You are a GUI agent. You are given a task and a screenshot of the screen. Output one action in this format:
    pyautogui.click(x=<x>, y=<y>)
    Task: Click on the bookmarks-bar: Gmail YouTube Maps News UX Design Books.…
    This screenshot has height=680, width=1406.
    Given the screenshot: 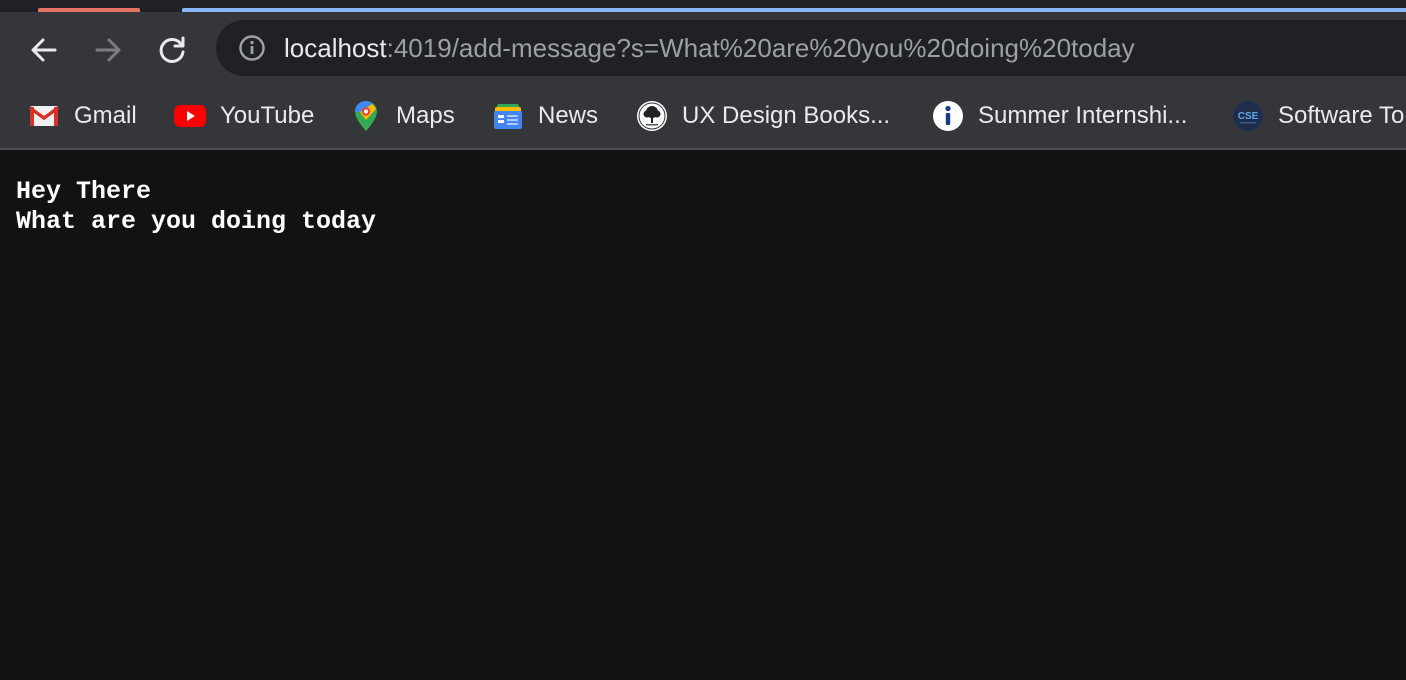 What is the action you would take?
    pyautogui.click(x=703, y=118)
    